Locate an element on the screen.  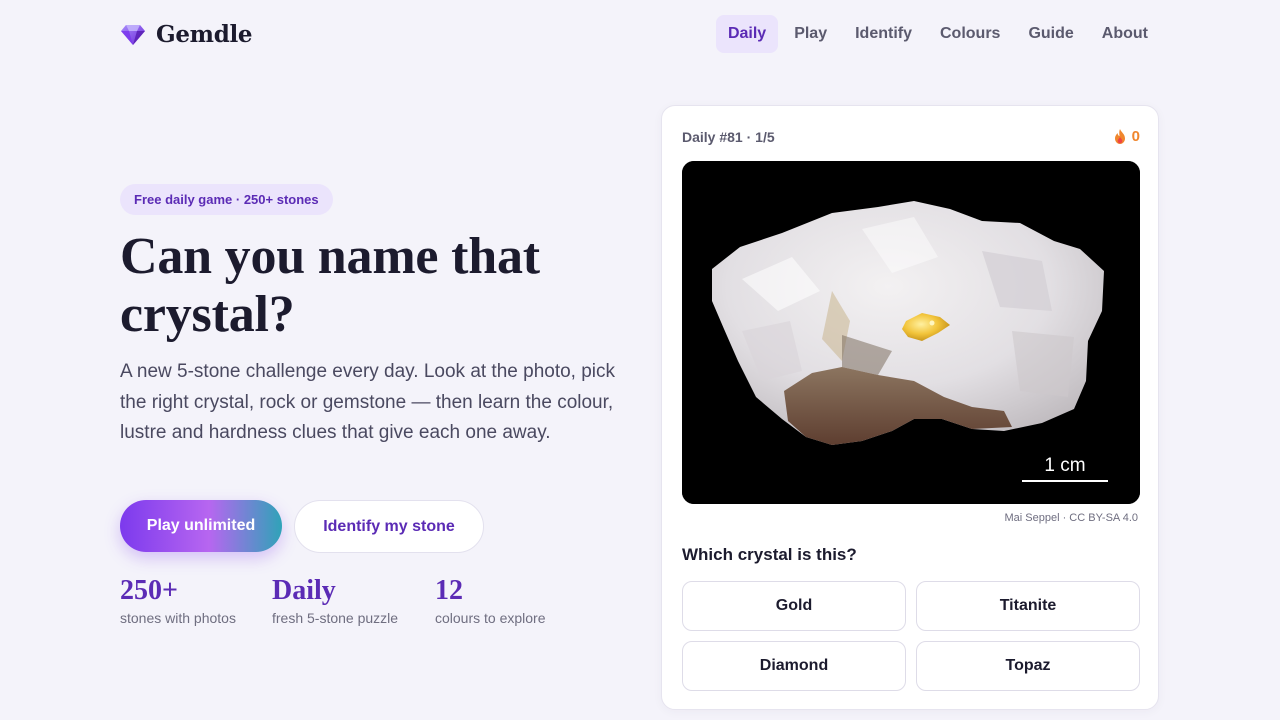
nav-item-identify: Identify is located at coordinates (883, 34).